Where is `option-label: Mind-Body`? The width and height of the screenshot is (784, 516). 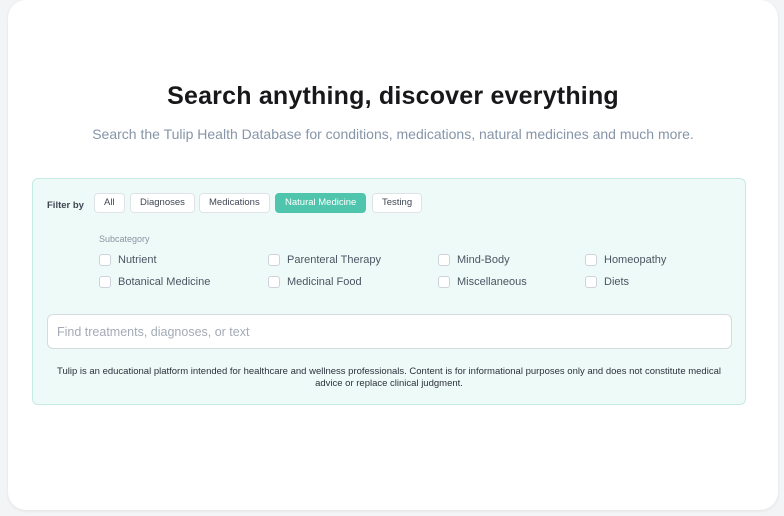 option-label: Mind-Body is located at coordinates (483, 260).